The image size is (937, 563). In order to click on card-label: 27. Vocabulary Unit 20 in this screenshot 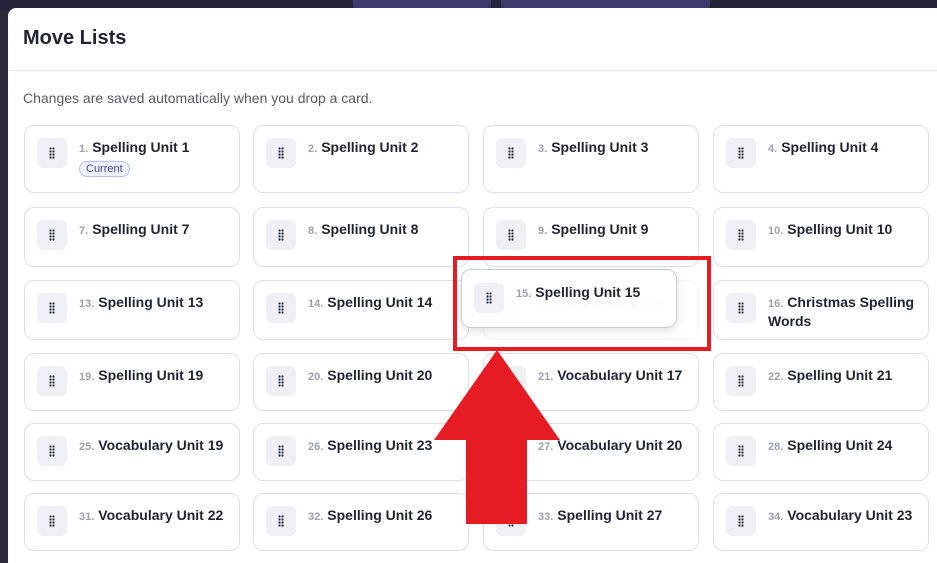, I will do `click(613, 446)`.